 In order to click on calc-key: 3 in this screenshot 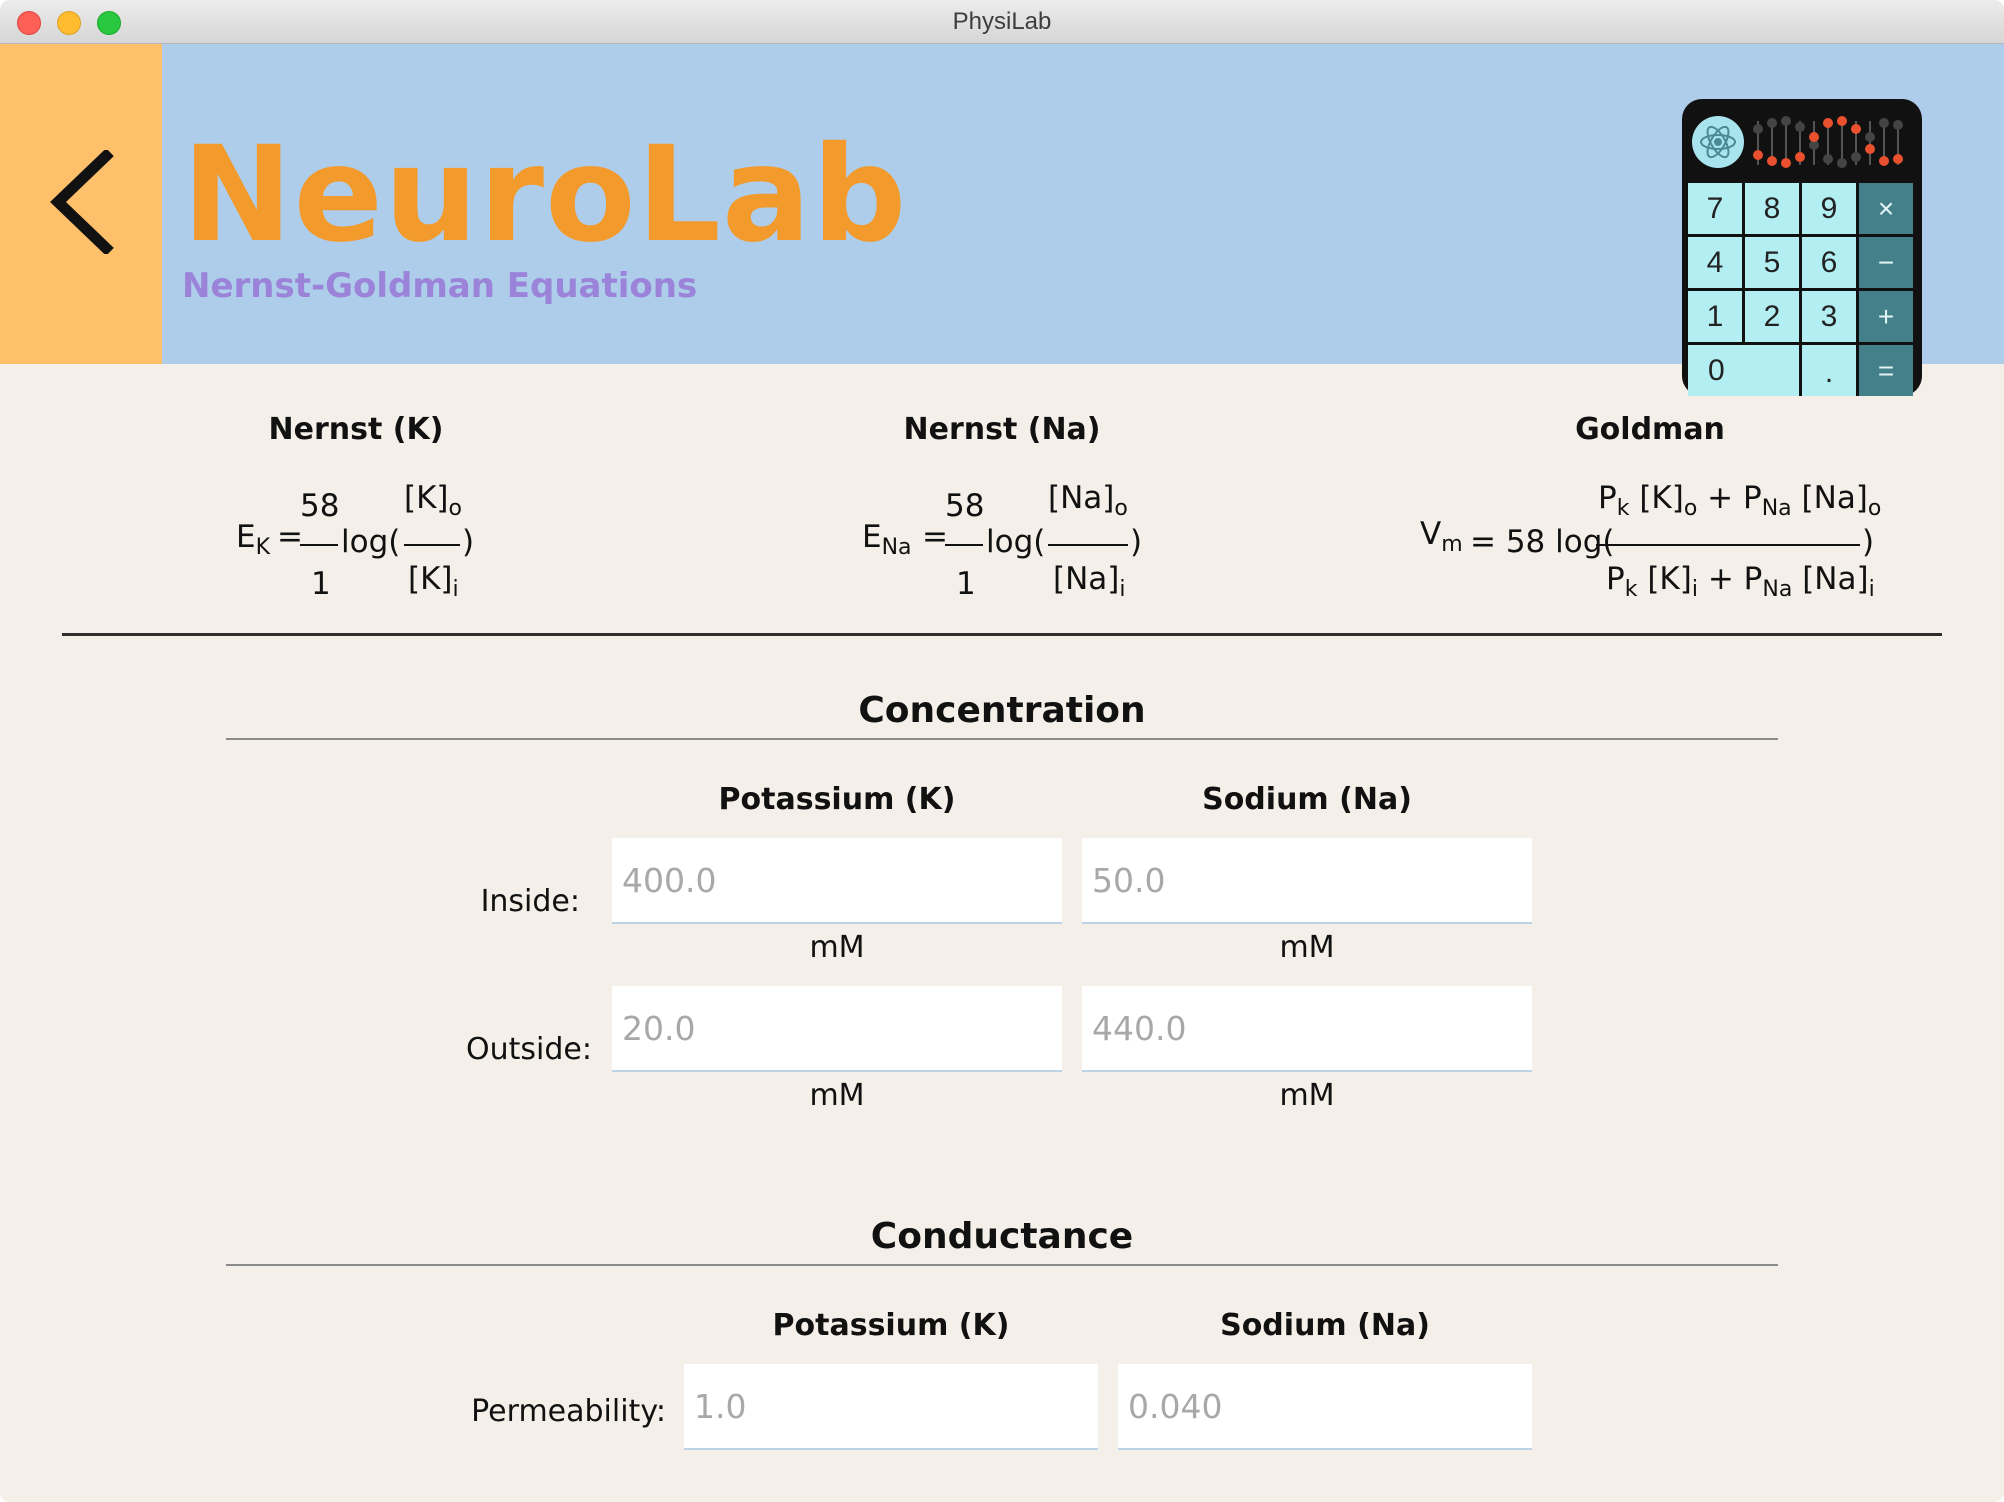, I will do `click(1829, 316)`.